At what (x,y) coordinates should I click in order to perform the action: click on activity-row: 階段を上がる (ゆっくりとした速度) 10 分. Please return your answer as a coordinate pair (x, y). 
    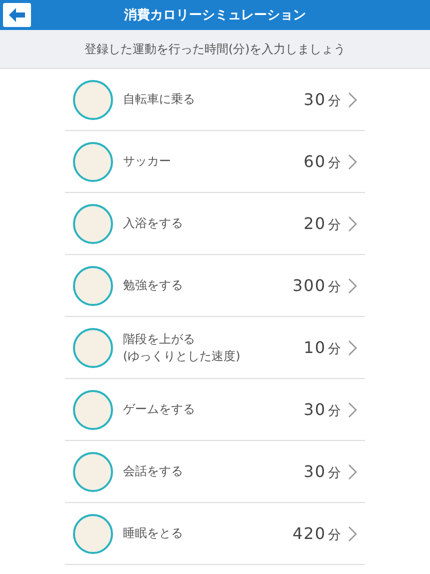
    Looking at the image, I should click on (215, 348).